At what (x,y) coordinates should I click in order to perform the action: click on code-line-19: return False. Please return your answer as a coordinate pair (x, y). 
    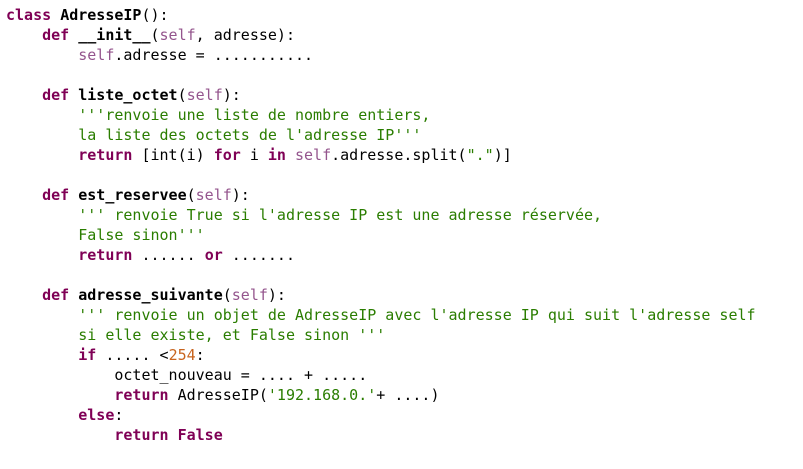
    Looking at the image, I should click on (114, 435).